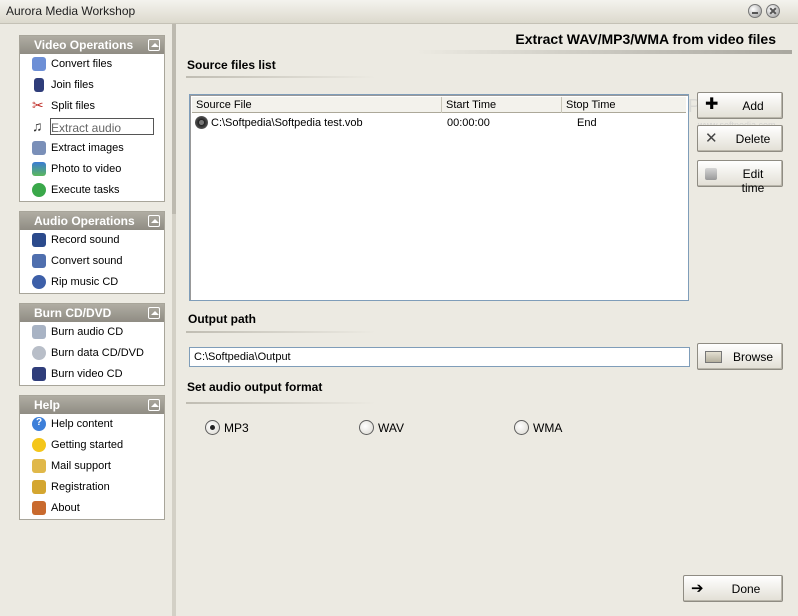 Image resolution: width=798 pixels, height=616 pixels. I want to click on question-icon: ?, so click(39, 424).